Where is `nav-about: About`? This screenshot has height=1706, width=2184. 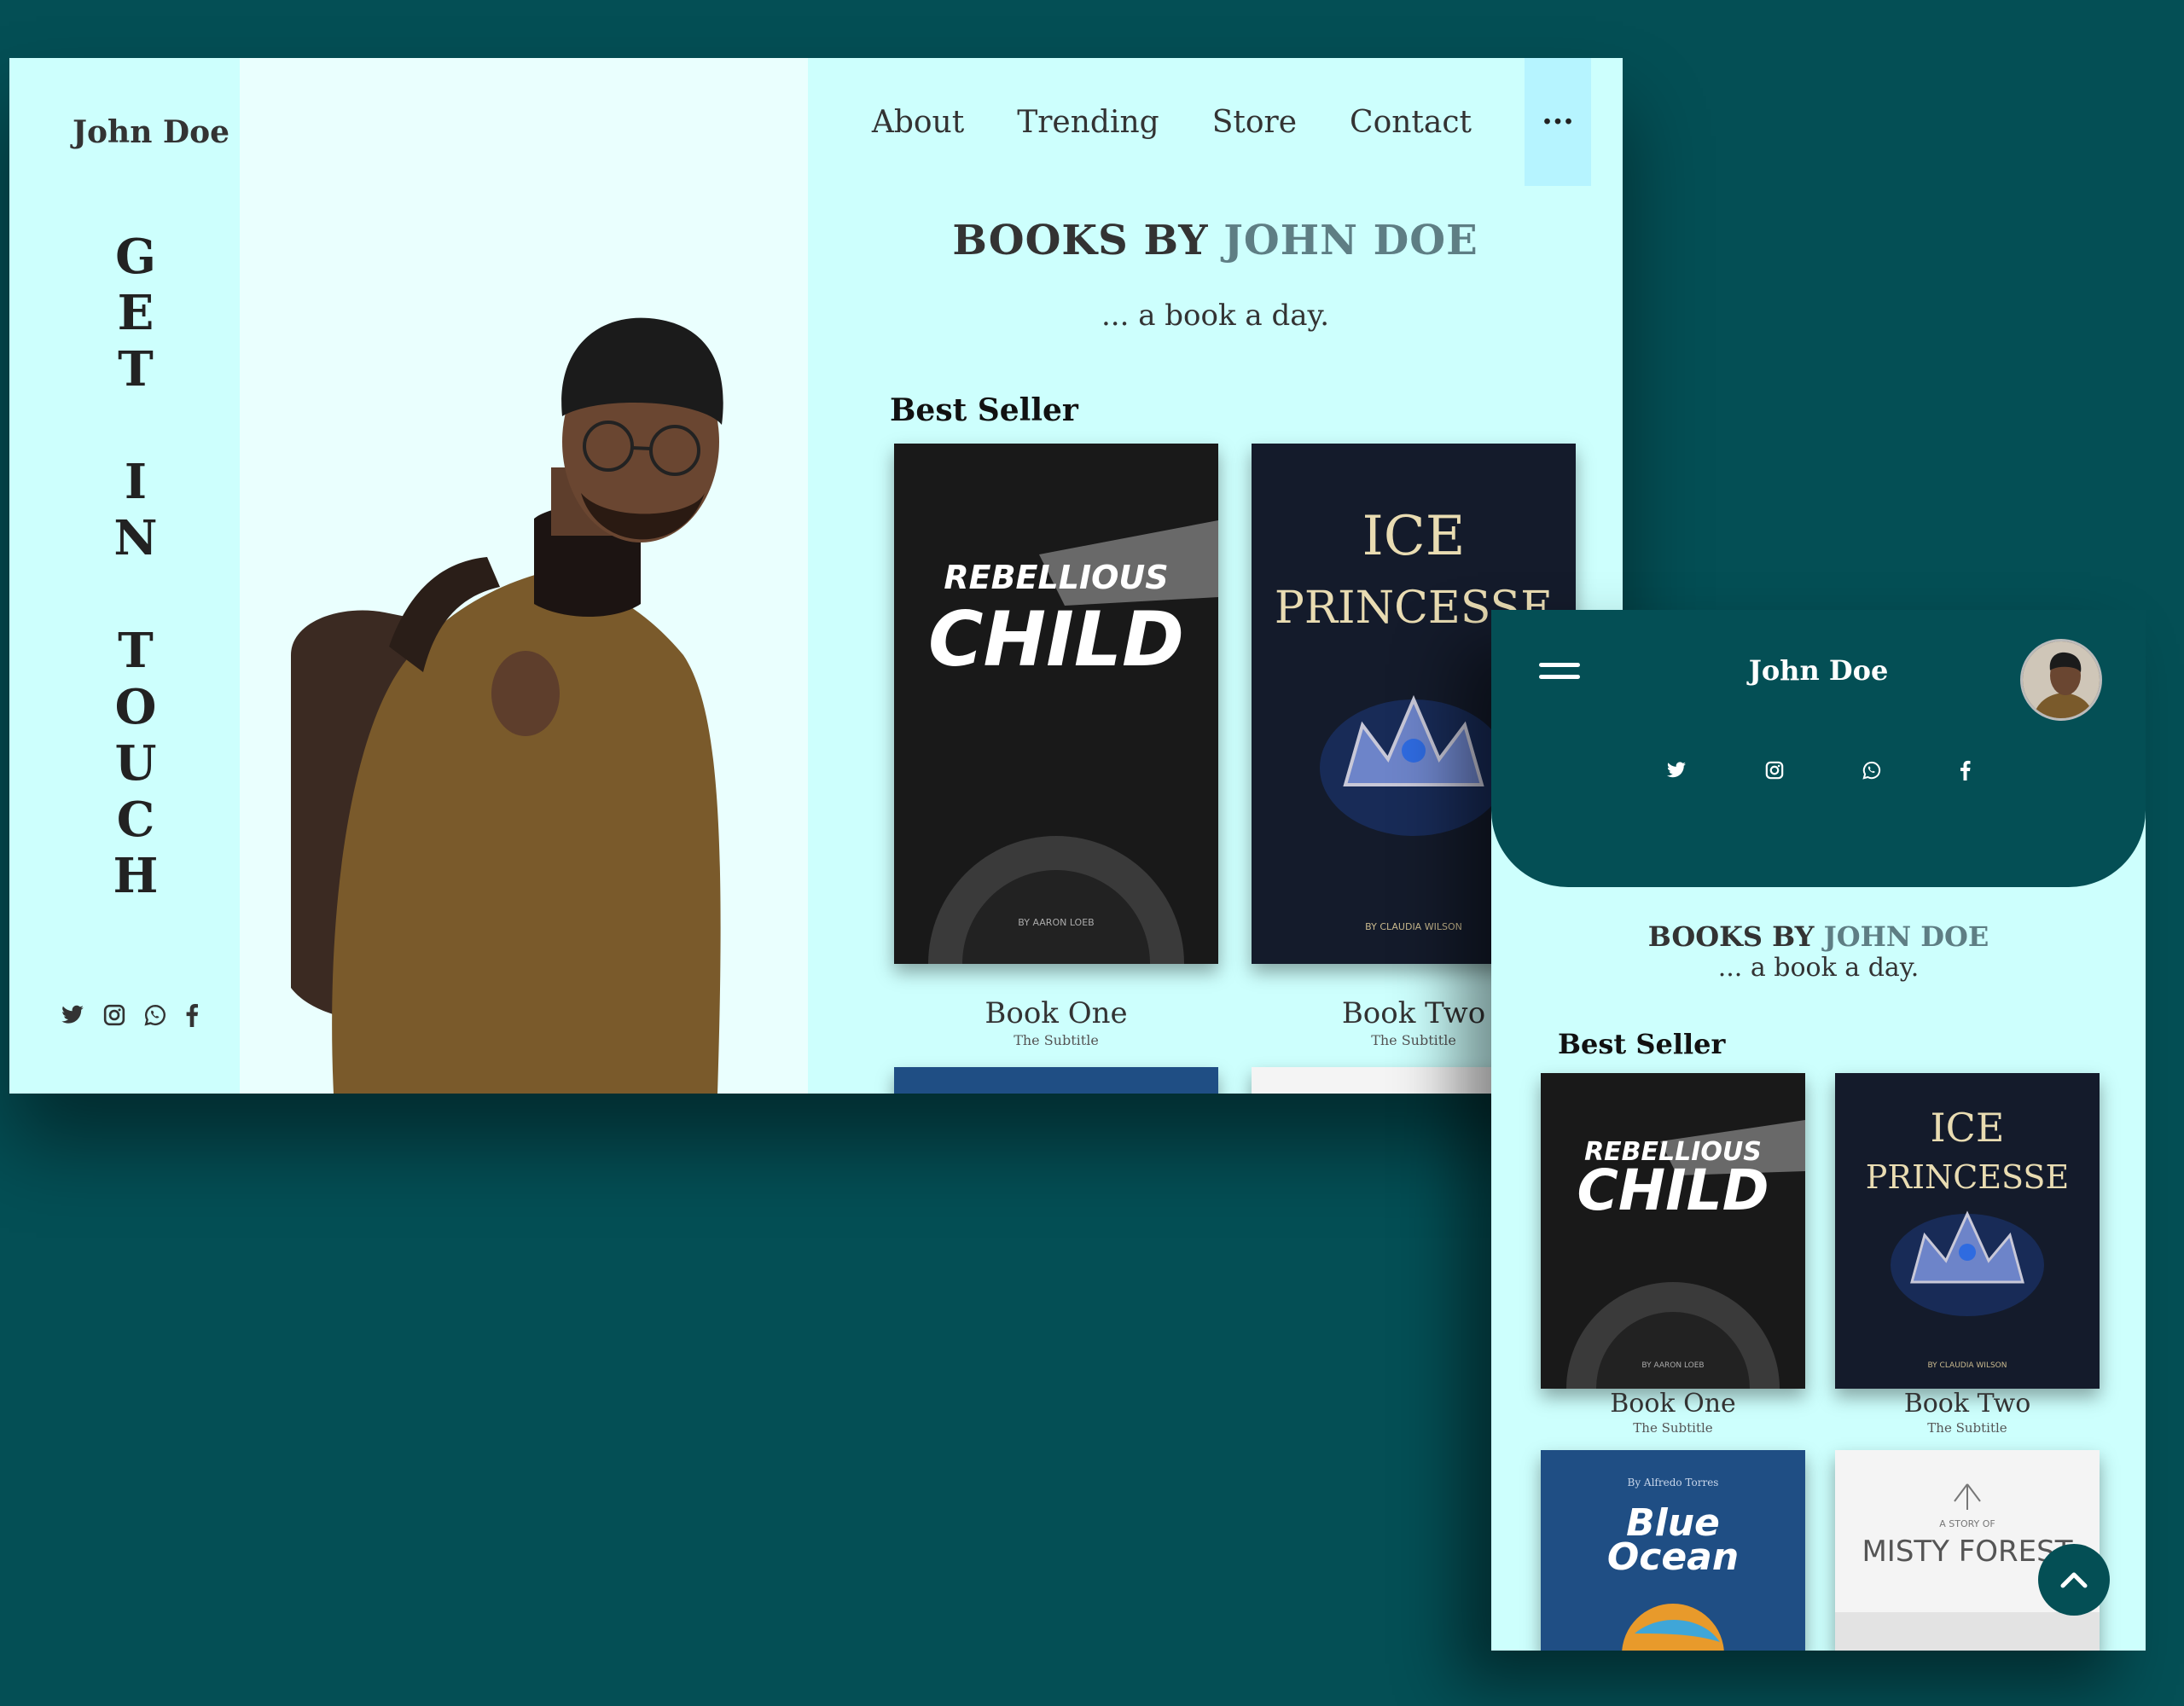 nav-about: About is located at coordinates (918, 122).